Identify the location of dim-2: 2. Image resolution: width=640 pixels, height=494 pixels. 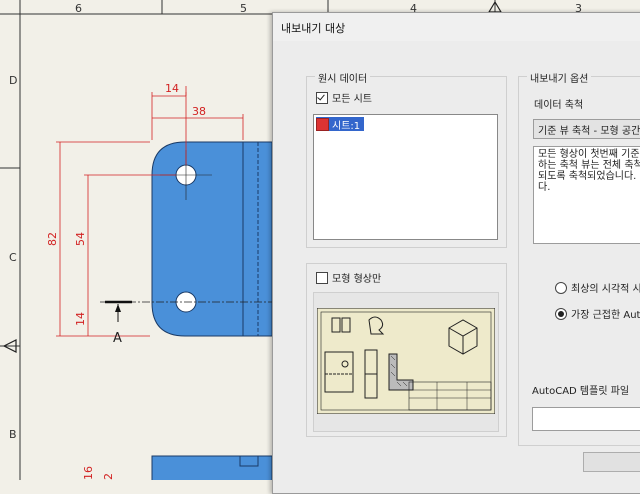
(108, 476).